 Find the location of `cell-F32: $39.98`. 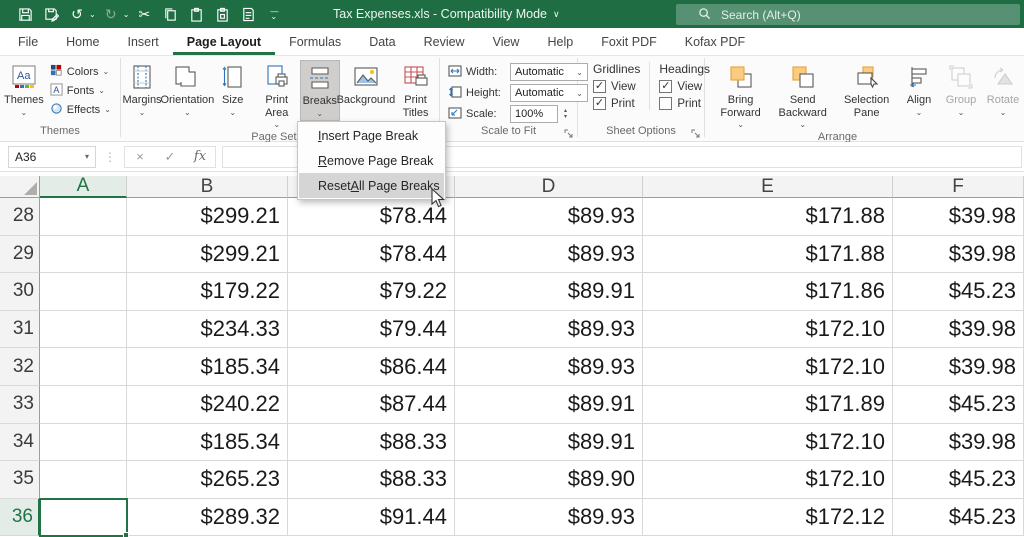

cell-F32: $39.98 is located at coordinates (958, 367).